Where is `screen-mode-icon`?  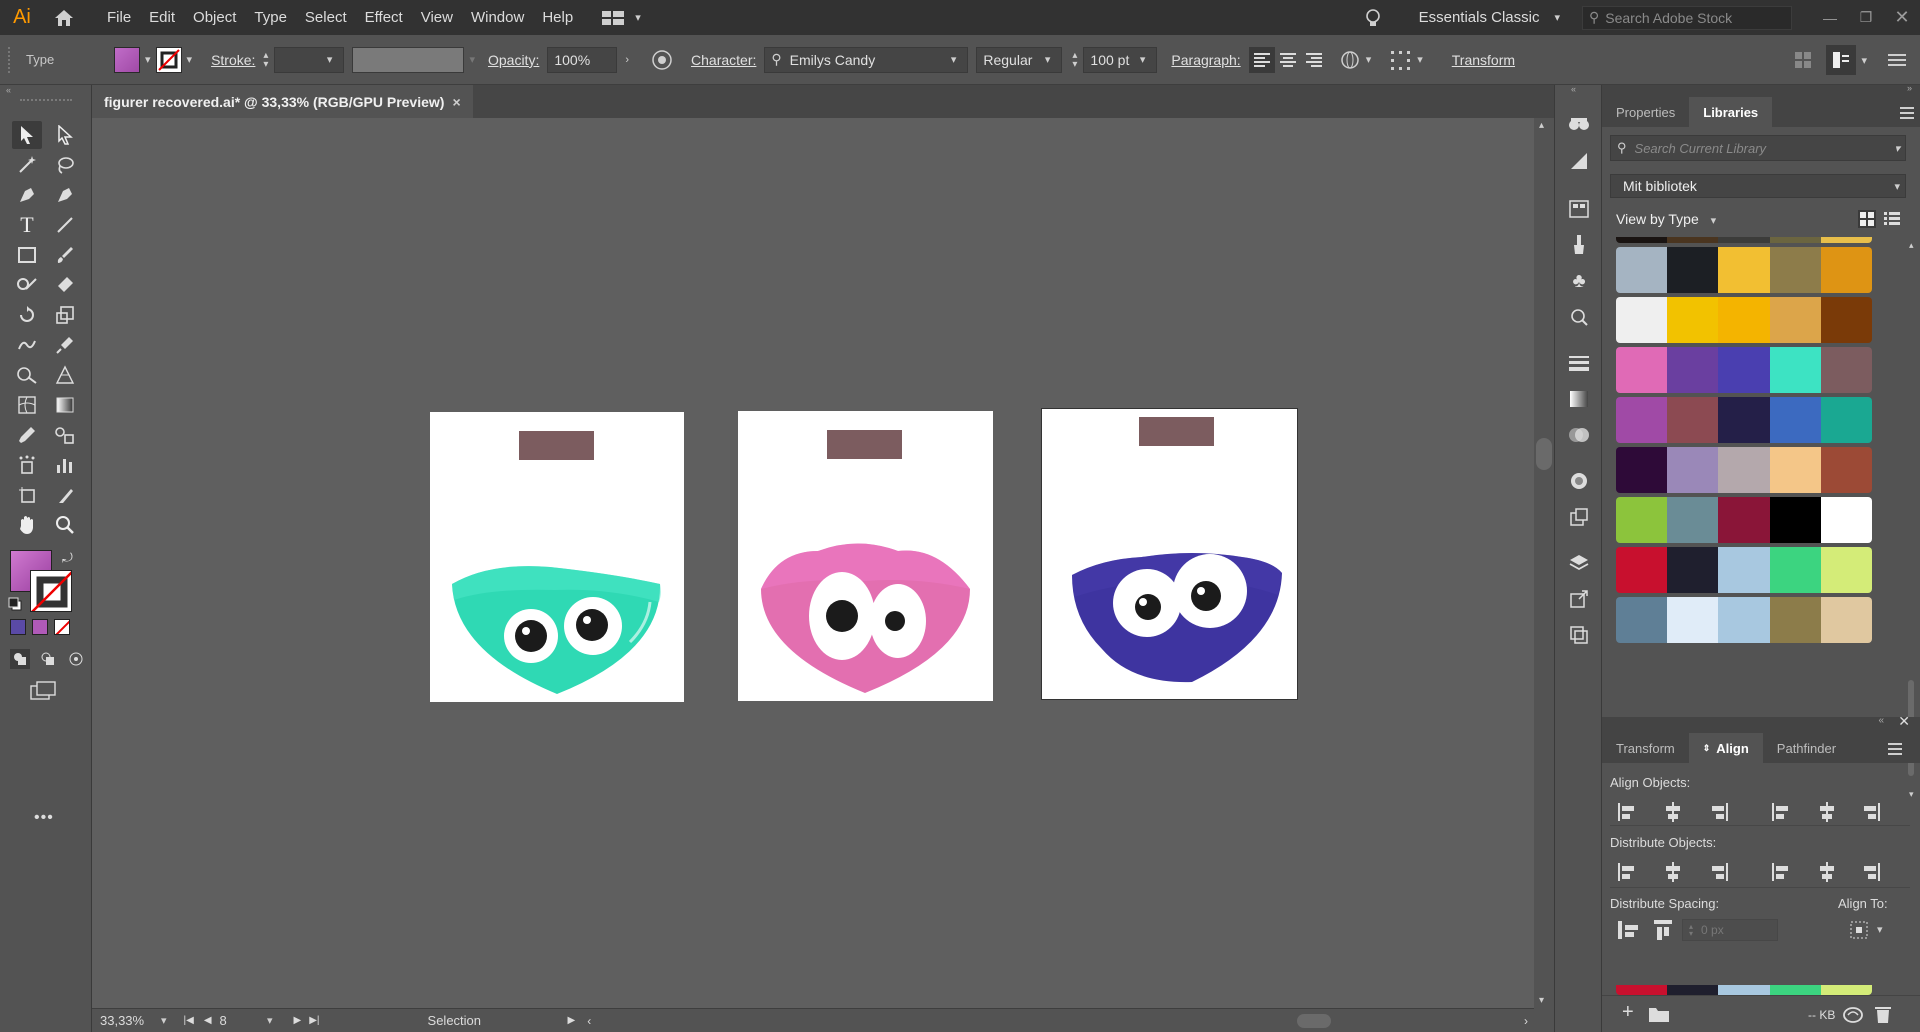 screen-mode-icon is located at coordinates (43, 692).